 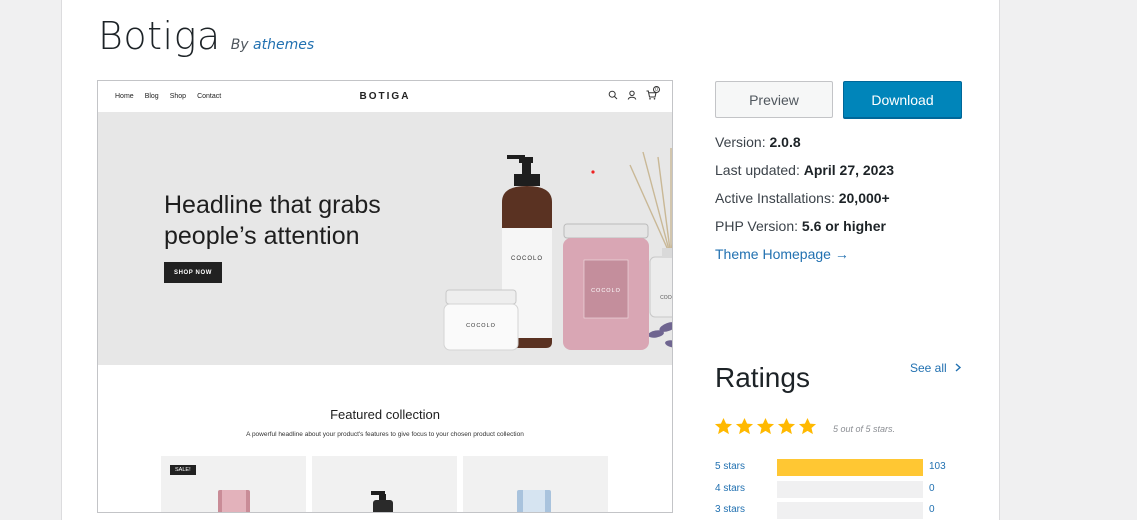 I want to click on preview-button: Preview, so click(x=774, y=99).